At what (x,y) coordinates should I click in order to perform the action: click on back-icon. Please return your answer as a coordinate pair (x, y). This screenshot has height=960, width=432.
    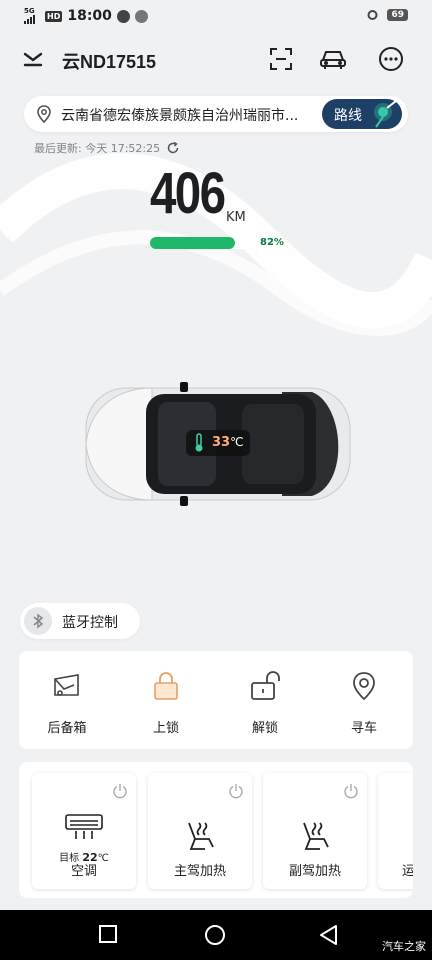
    Looking at the image, I should click on (329, 935).